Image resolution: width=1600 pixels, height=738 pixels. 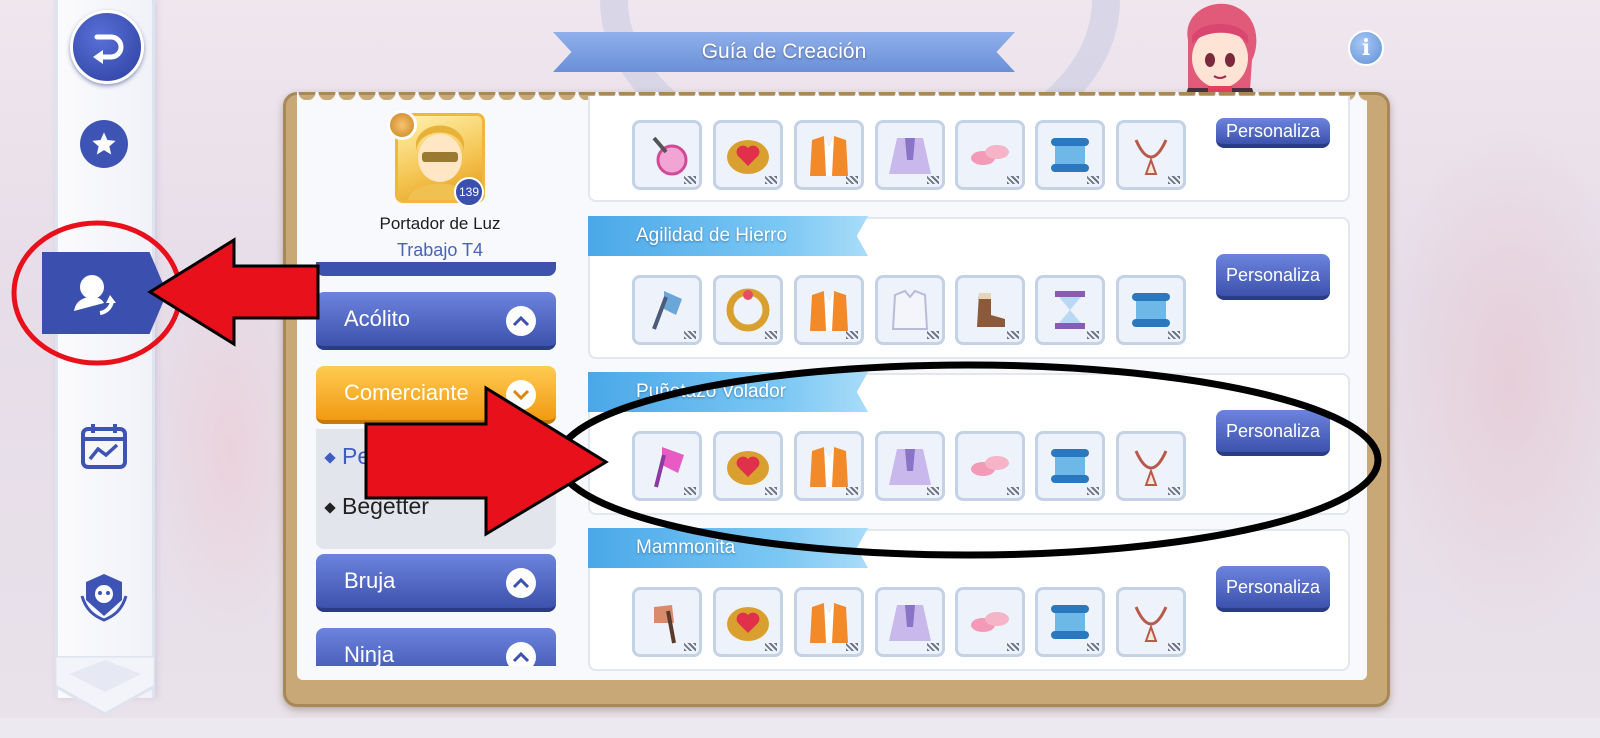 I want to click on class-ninja: Ninja, so click(x=436, y=647).